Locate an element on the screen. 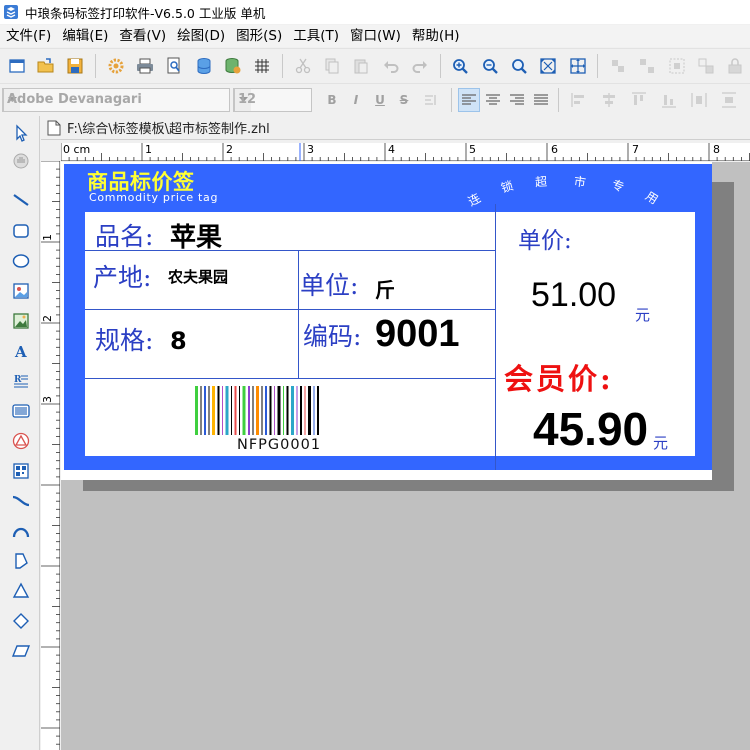 The image size is (750, 750). align-objects-top-icon is located at coordinates (639, 98).